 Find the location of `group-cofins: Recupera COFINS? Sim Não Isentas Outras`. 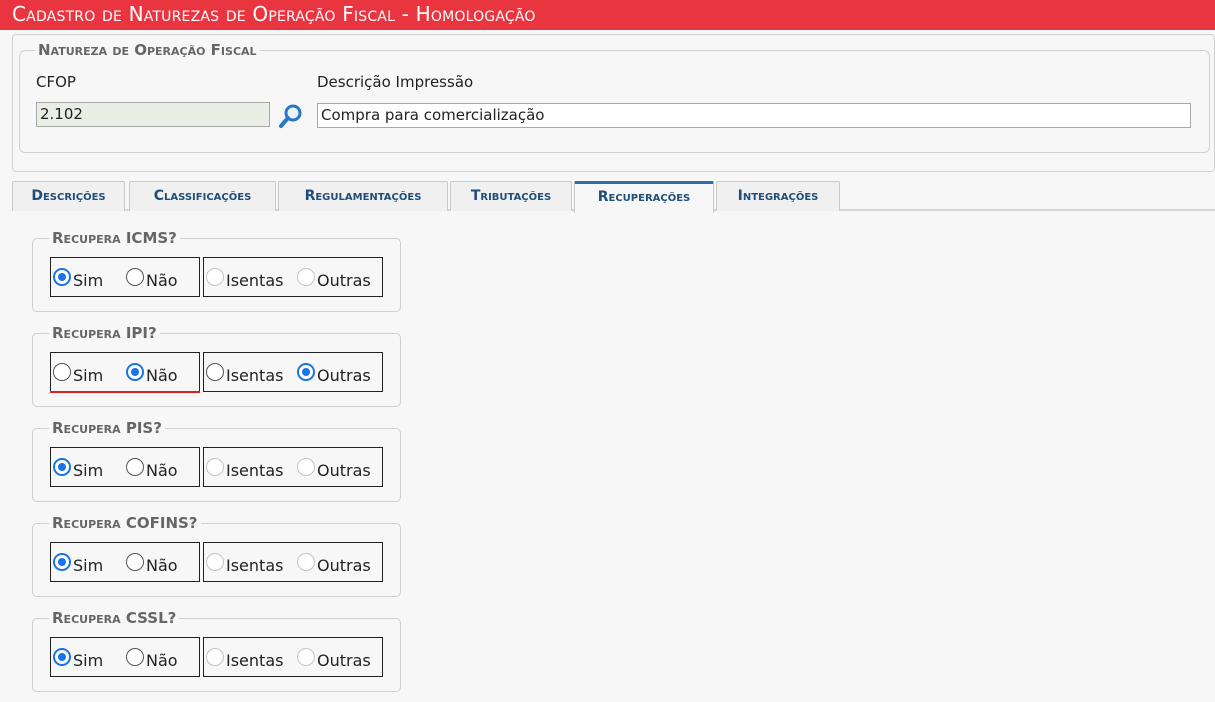

group-cofins: Recupera COFINS? Sim Não Isentas Outras is located at coordinates (216, 555).